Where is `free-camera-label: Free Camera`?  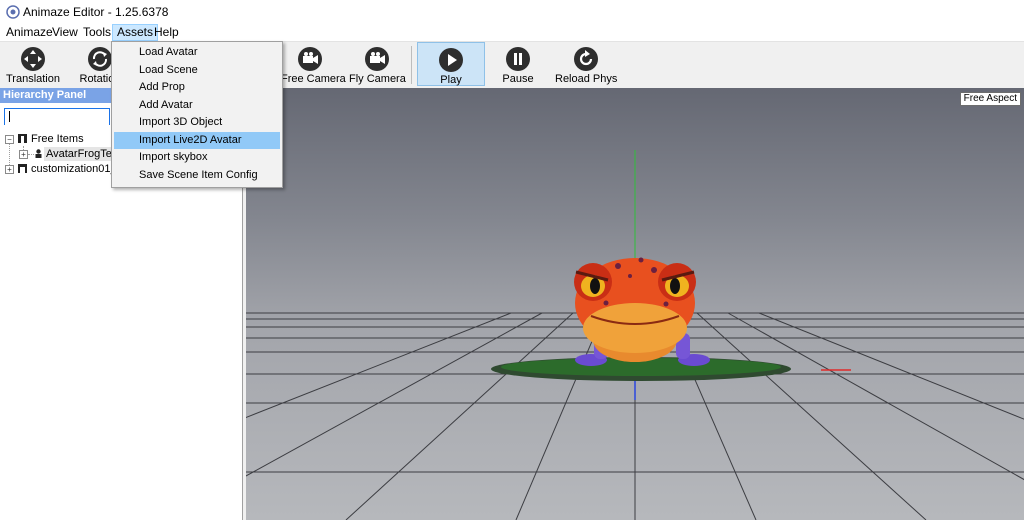 free-camera-label: Free Camera is located at coordinates (313, 79).